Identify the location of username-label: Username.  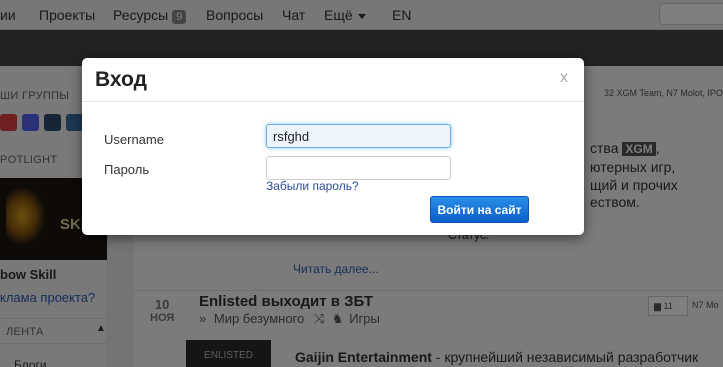
(134, 139).